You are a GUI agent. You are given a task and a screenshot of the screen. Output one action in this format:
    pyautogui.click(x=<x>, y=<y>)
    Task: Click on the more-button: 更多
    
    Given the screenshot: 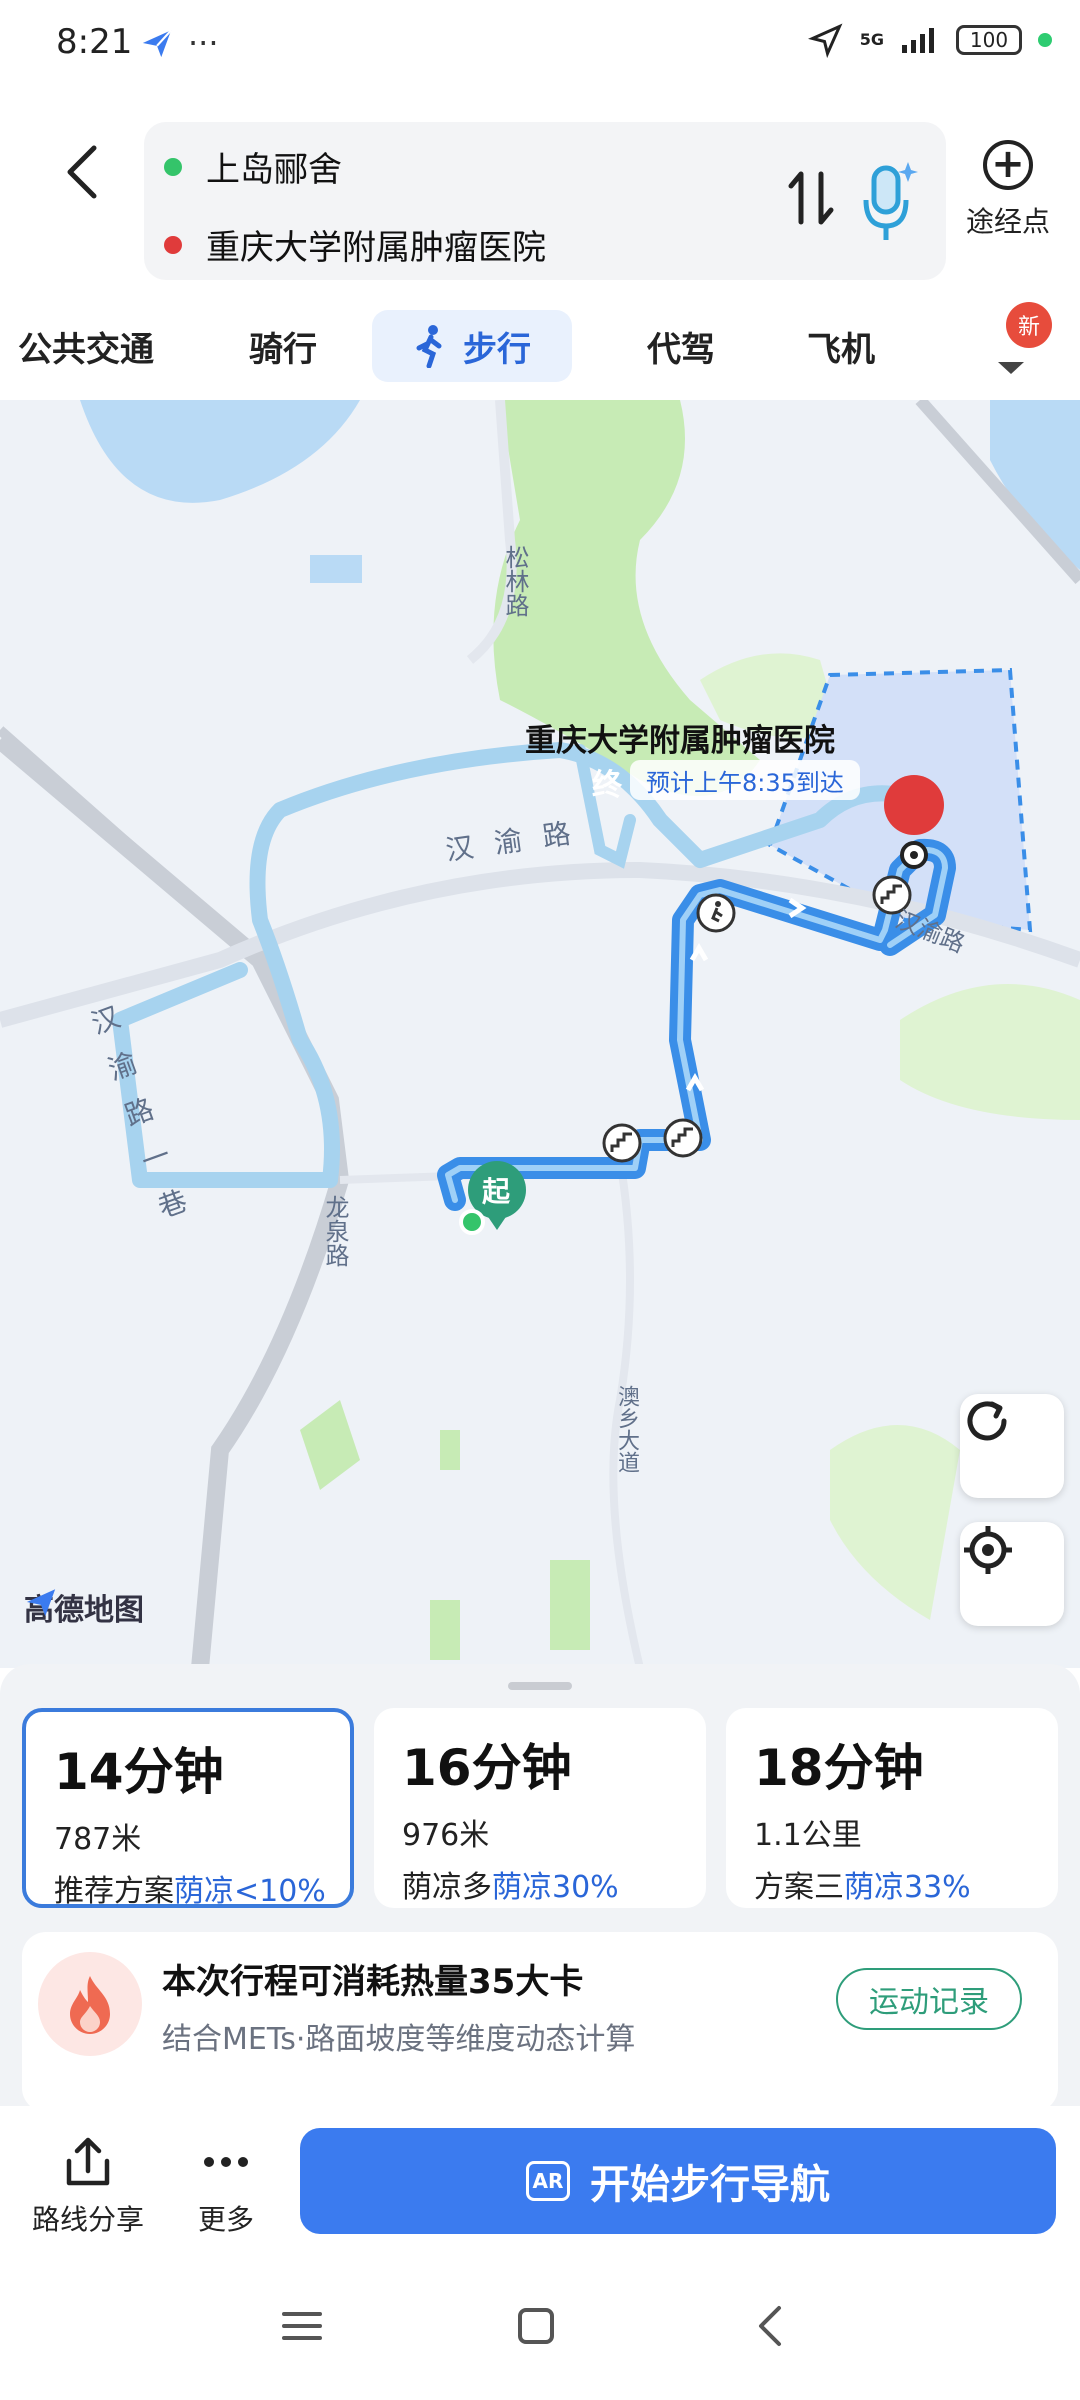 What is the action you would take?
    pyautogui.click(x=226, y=2186)
    